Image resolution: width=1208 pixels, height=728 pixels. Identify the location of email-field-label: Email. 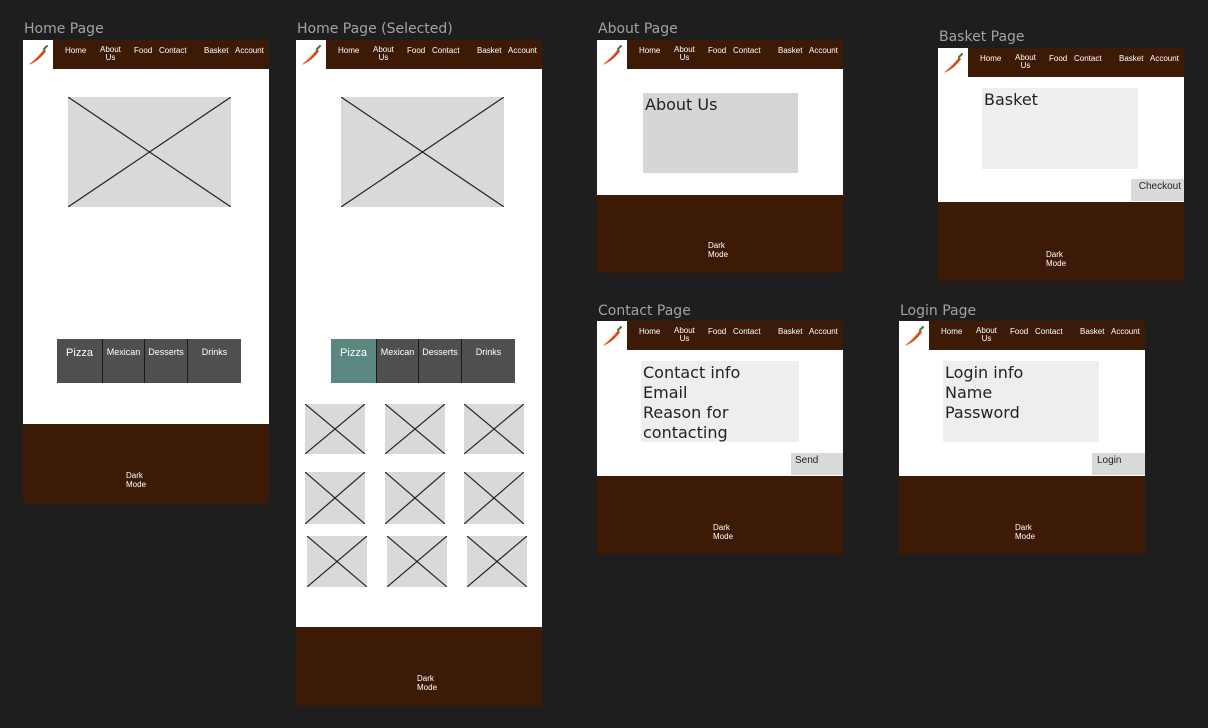
(721, 393).